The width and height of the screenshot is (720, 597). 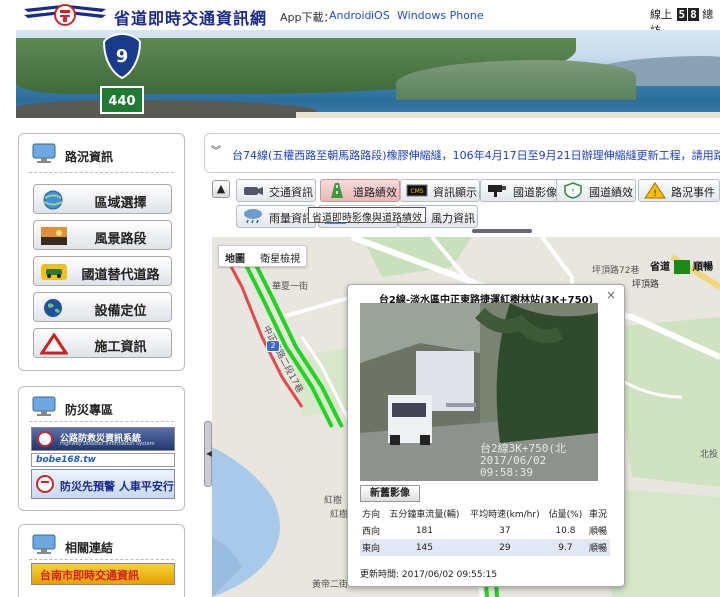 What do you see at coordinates (371, 532) in the screenshot?
I see `table-cell: 西向` at bounding box center [371, 532].